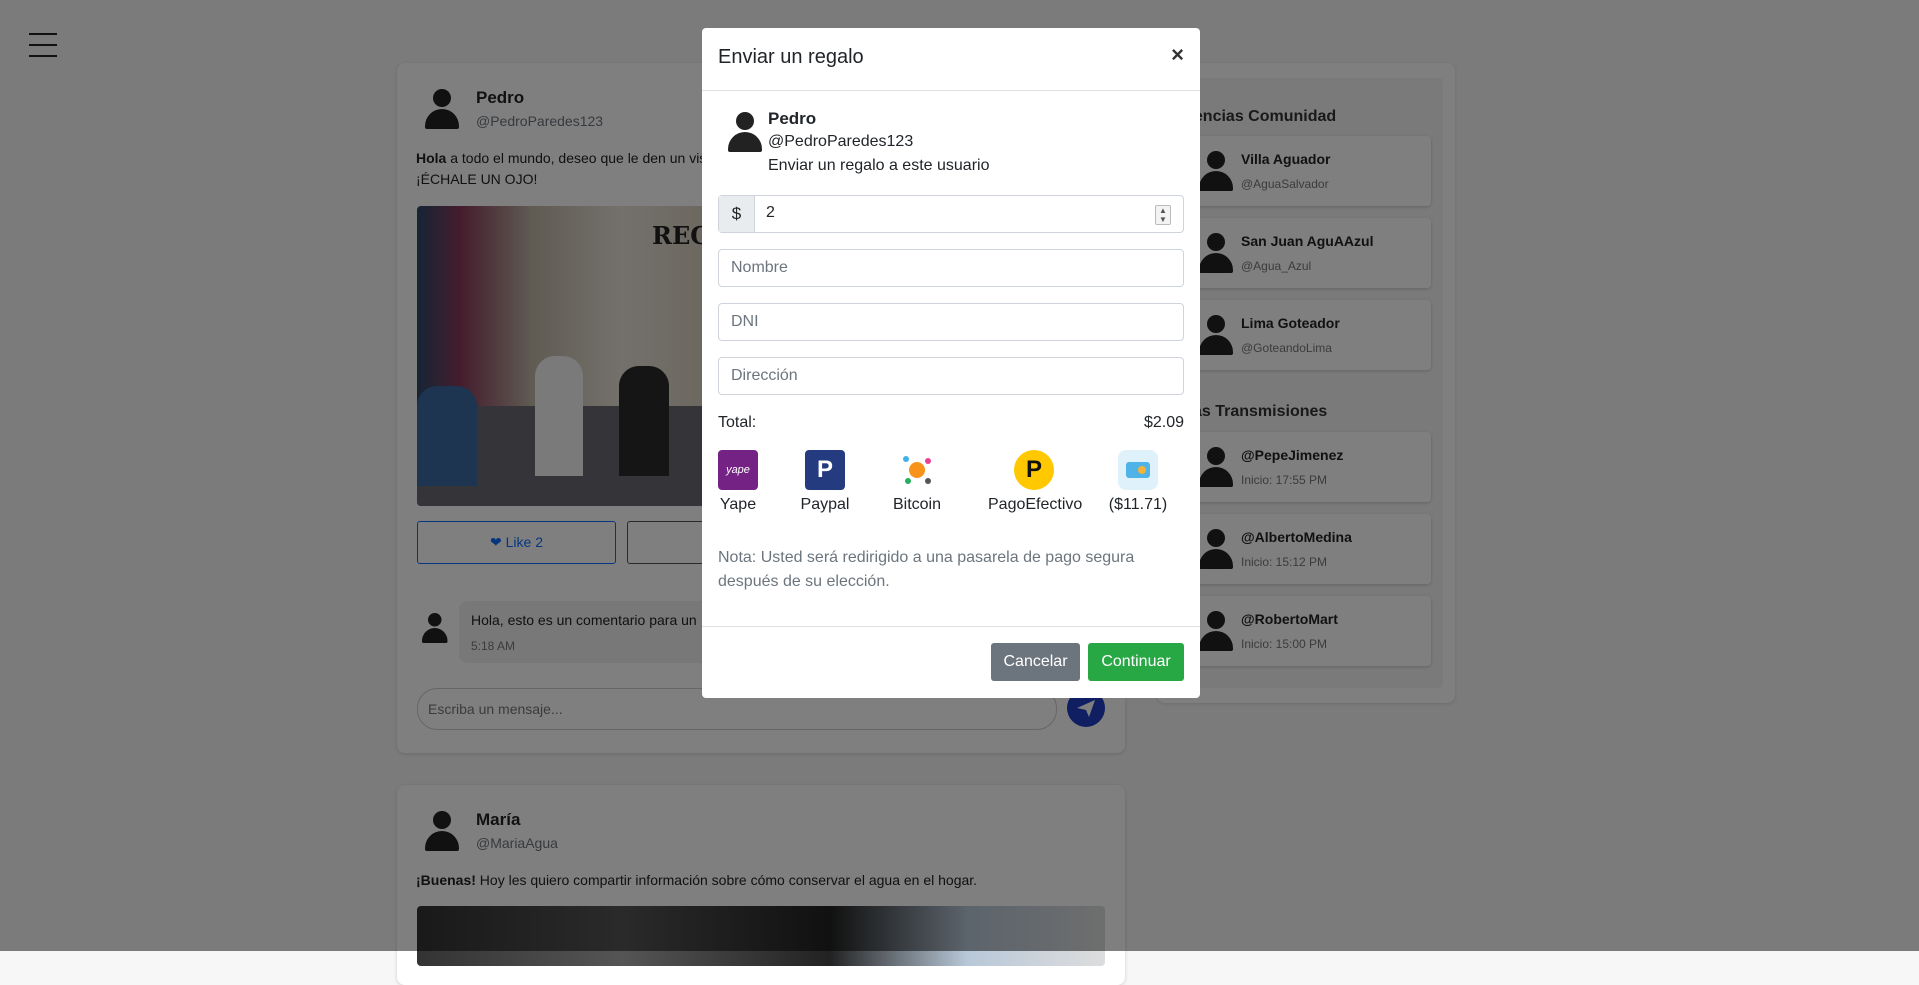  Describe the element at coordinates (738, 470) in the screenshot. I see `yape-icon: yape` at that location.